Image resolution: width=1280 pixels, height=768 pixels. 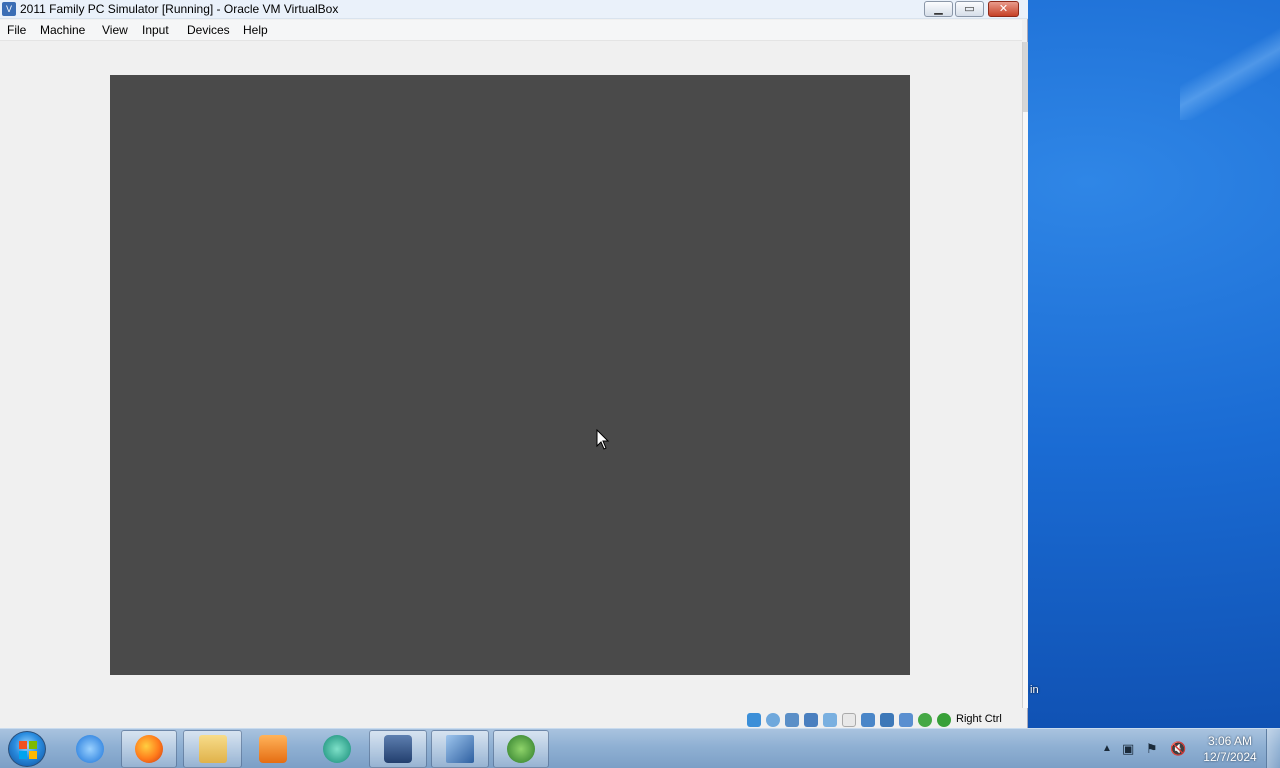 I want to click on usb-icon, so click(x=830, y=720).